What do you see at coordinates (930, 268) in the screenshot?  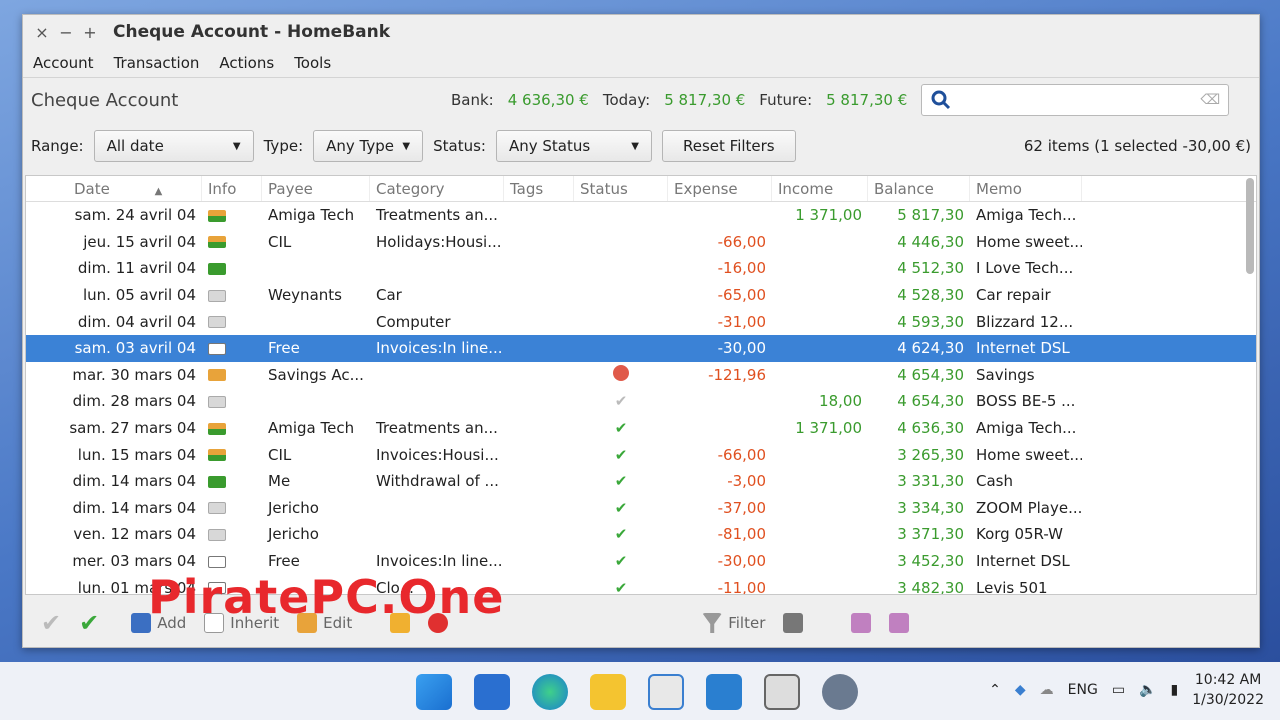 I see `cell-balance: 4 512,30` at bounding box center [930, 268].